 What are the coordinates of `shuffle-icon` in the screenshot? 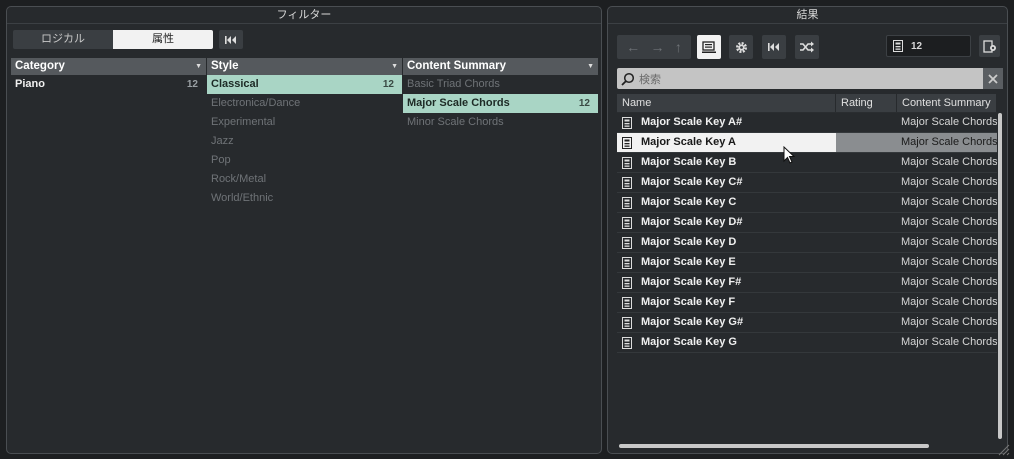 It's located at (807, 47).